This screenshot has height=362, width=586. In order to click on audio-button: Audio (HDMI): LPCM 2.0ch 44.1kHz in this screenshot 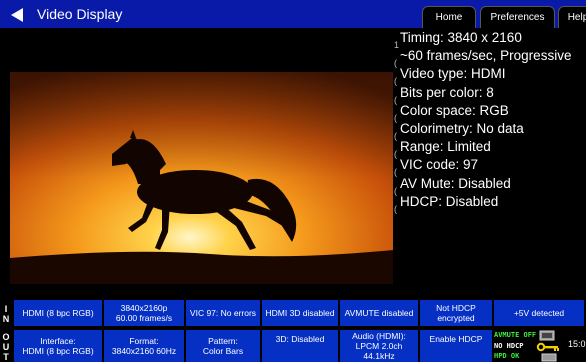, I will do `click(379, 346)`.